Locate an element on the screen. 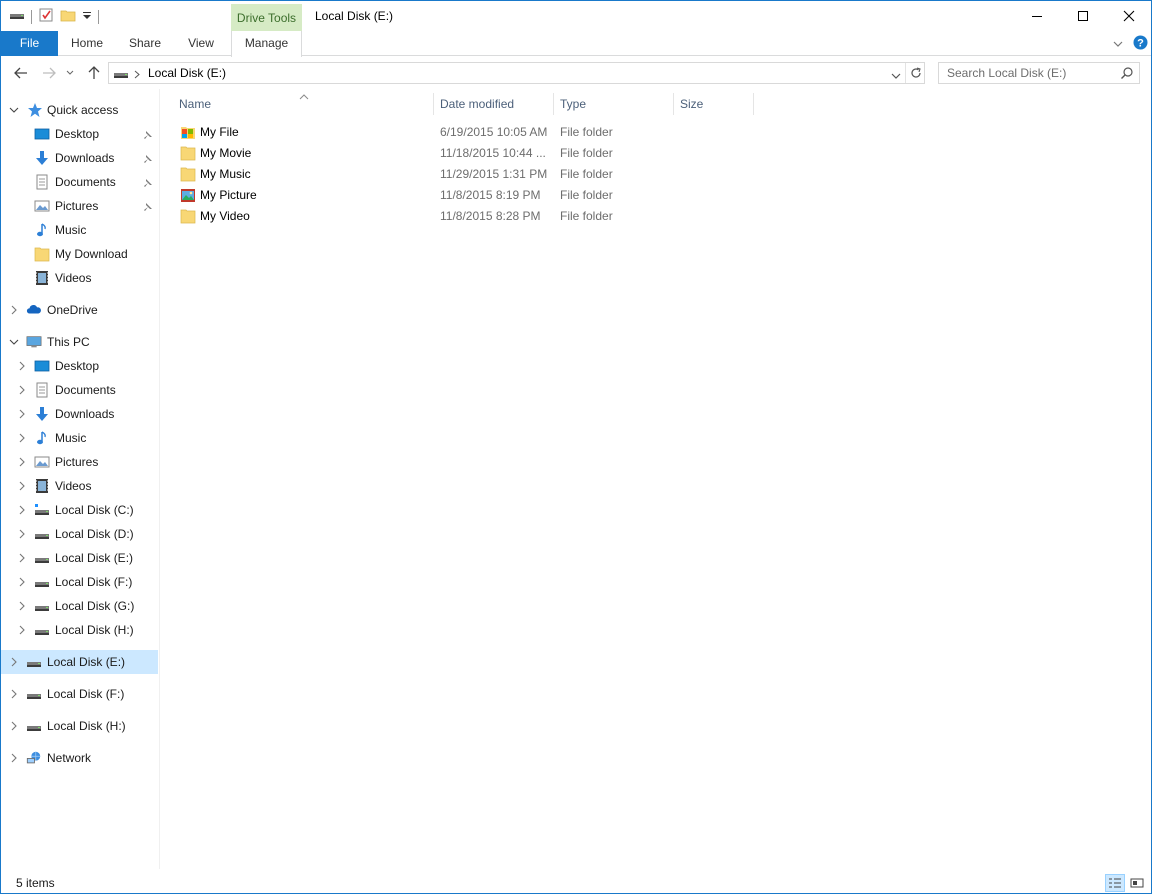 The width and height of the screenshot is (1152, 894). nav-network: Network is located at coordinates (79, 758).